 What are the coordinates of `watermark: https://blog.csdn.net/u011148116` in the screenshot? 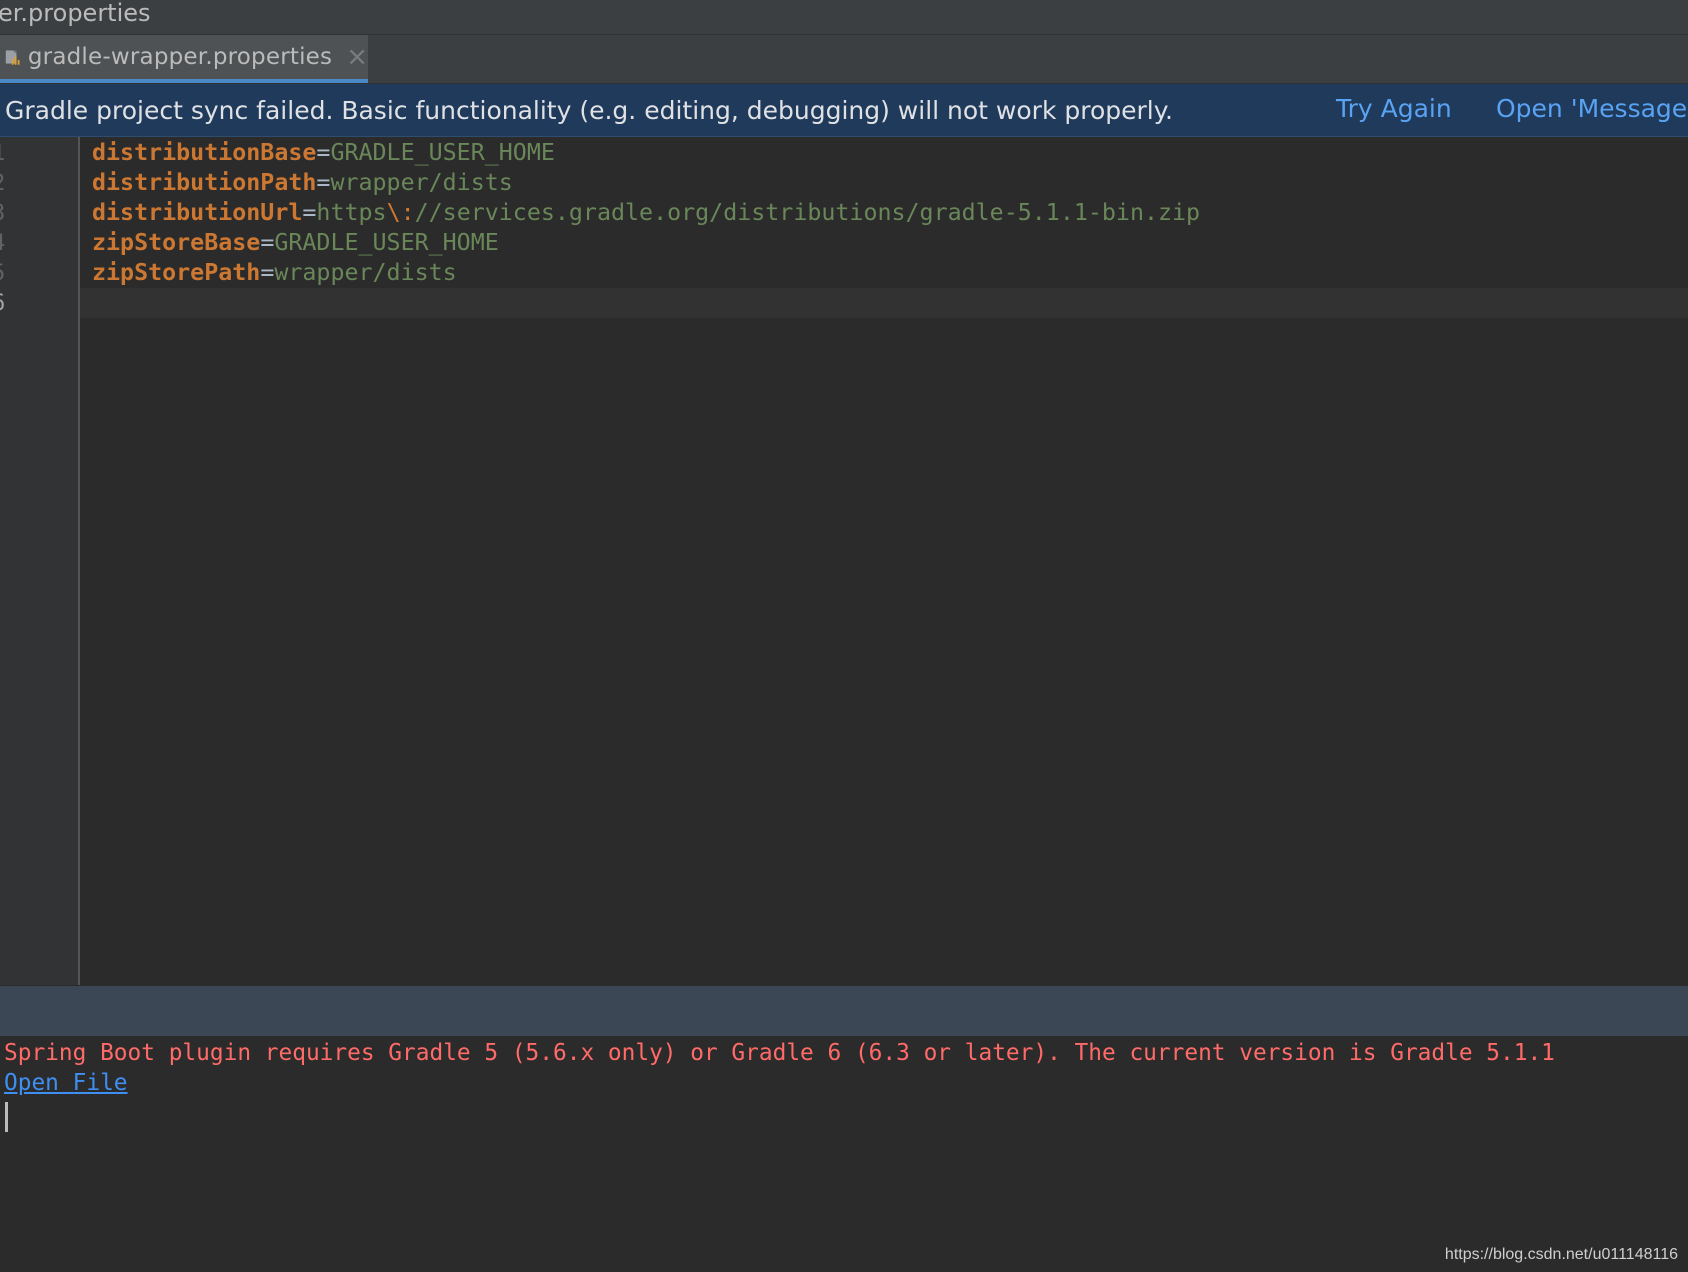 It's located at (1561, 1254).